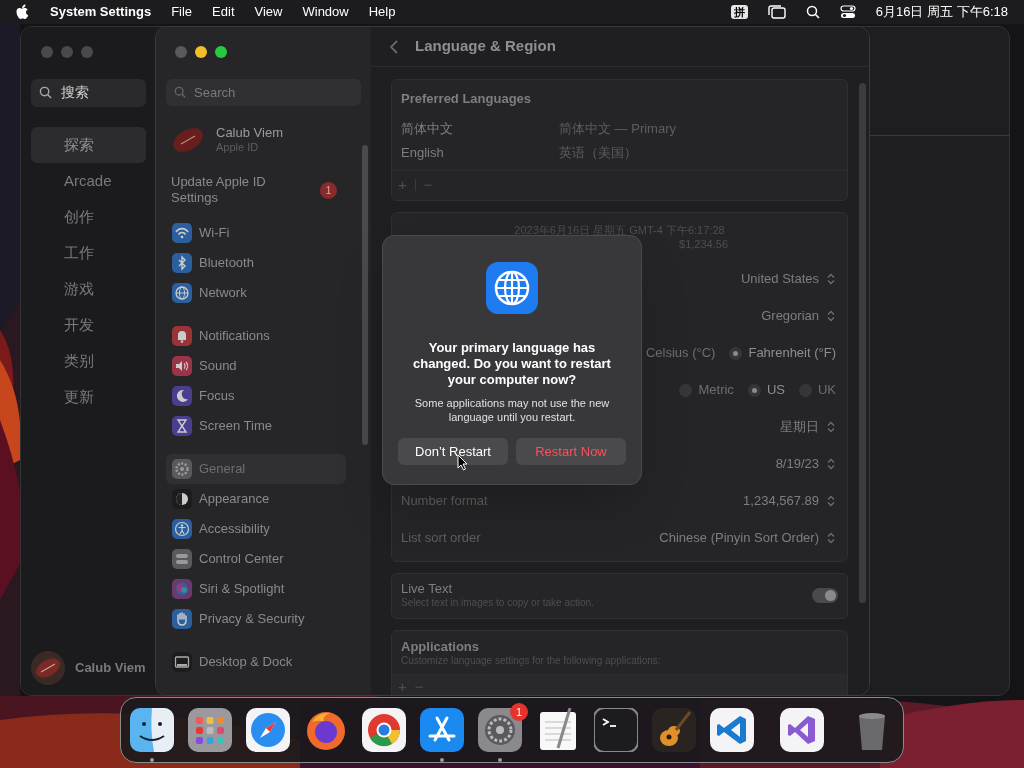 This screenshot has width=1024, height=768. Describe the element at coordinates (152, 730) in the screenshot. I see `face-icon` at that location.